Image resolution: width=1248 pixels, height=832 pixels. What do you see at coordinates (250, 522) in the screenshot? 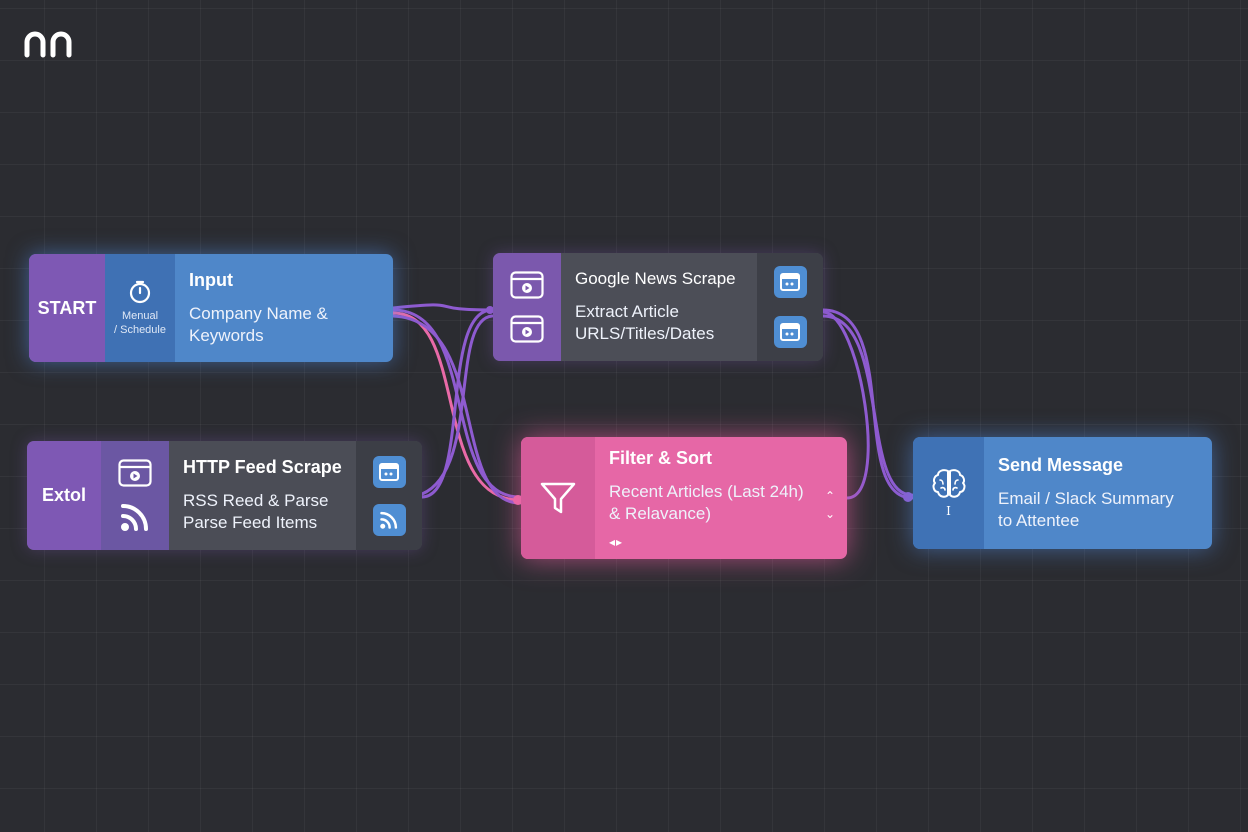
I see `desc-line-2: Parse Feed Items` at bounding box center [250, 522].